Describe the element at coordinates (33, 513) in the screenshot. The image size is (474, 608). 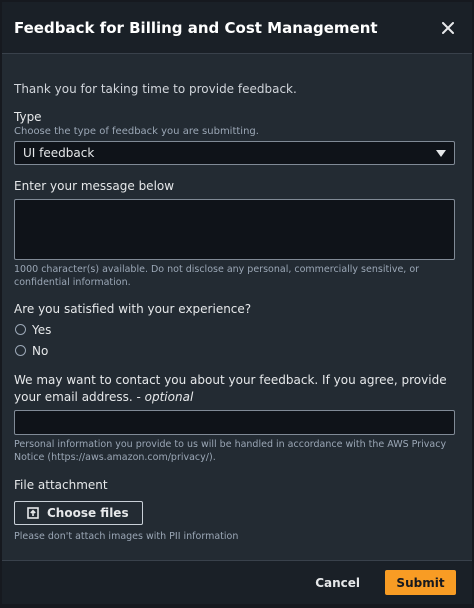
I see `upload-icon` at that location.